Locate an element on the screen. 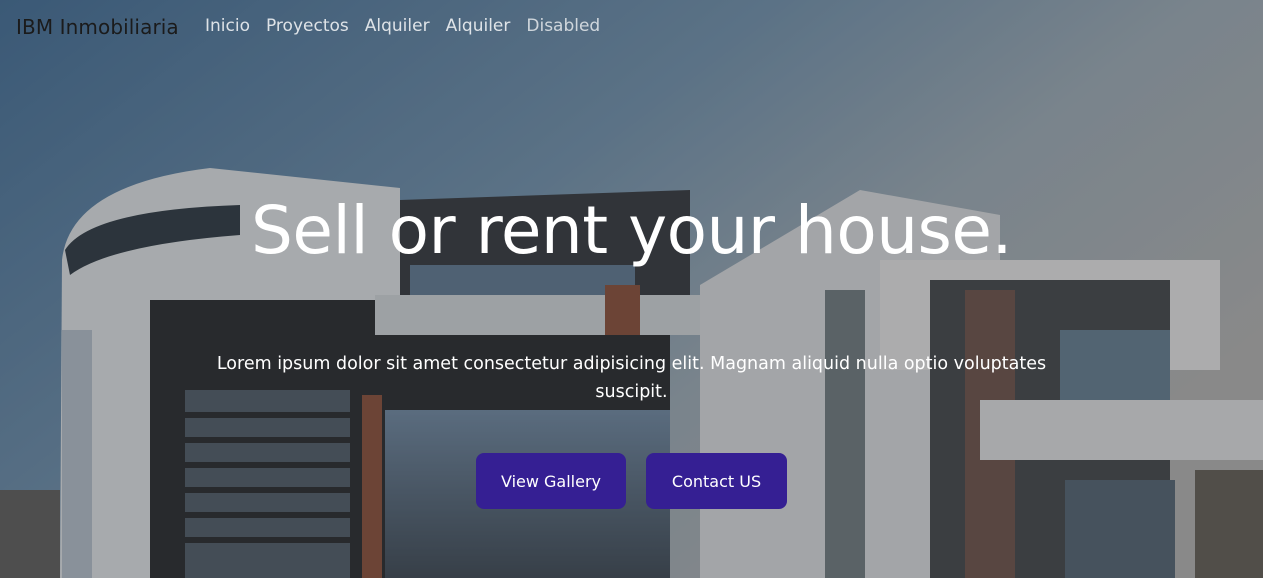 The height and width of the screenshot is (578, 1263). hero-headline: Sell or rent your house. is located at coordinates (631, 230).